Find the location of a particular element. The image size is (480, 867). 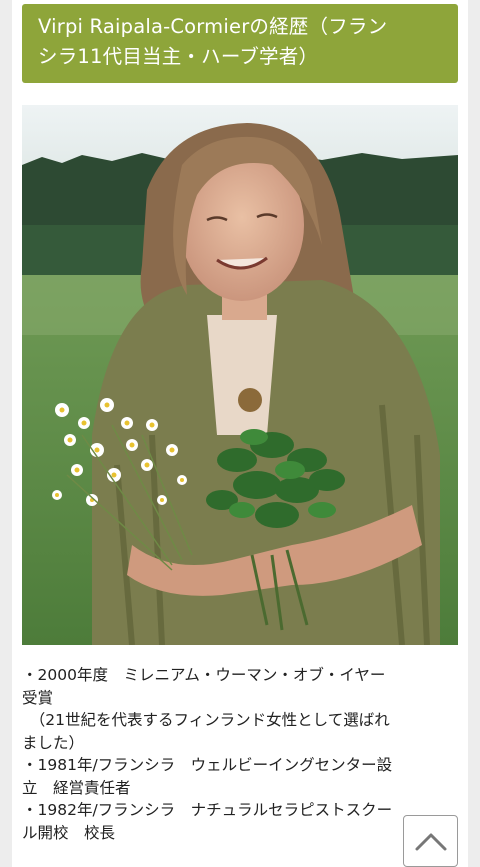

bio-line: ・2000年度 ミレニアム・ウーマン・オブ・イヤー is located at coordinates (204, 675).